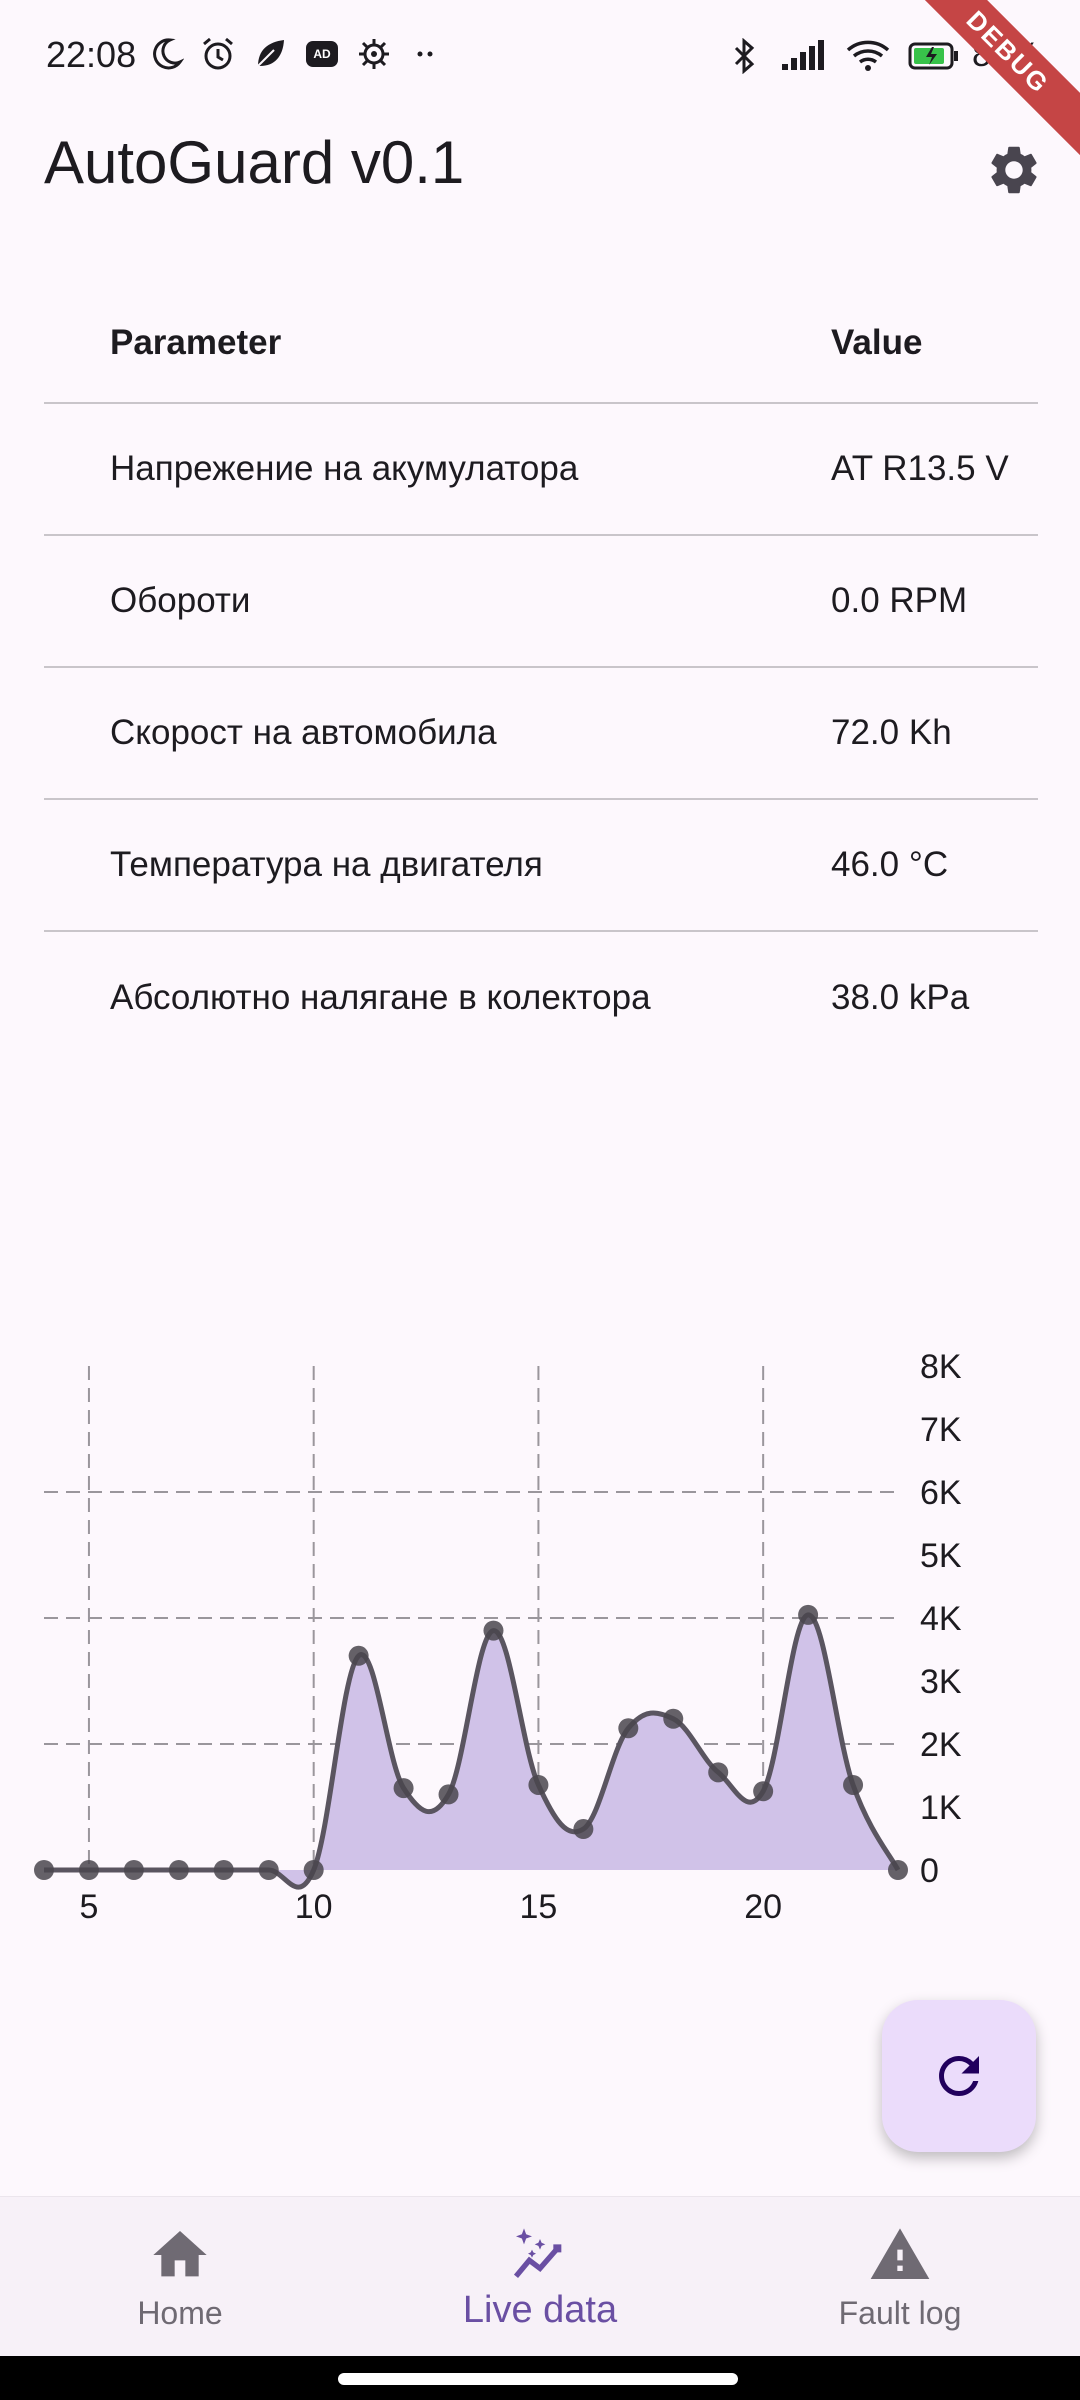 Image resolution: width=1080 pixels, height=2400 pixels. Describe the element at coordinates (744, 55) in the screenshot. I see `bluetooth-icon` at that location.